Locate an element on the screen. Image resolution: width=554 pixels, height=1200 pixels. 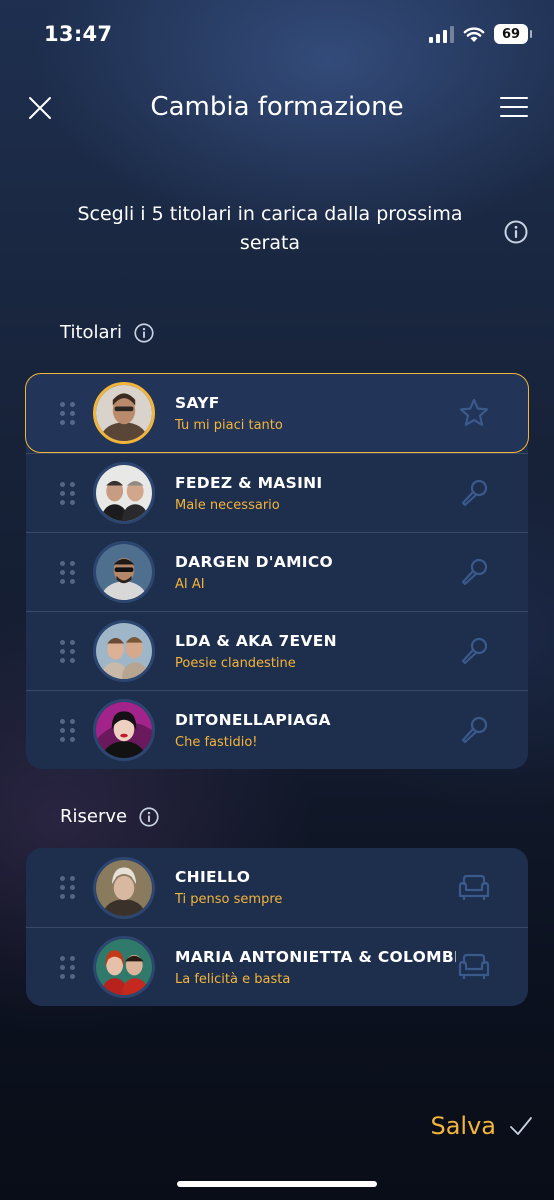
artist-name: FEDEZ & MASINI is located at coordinates (249, 482).